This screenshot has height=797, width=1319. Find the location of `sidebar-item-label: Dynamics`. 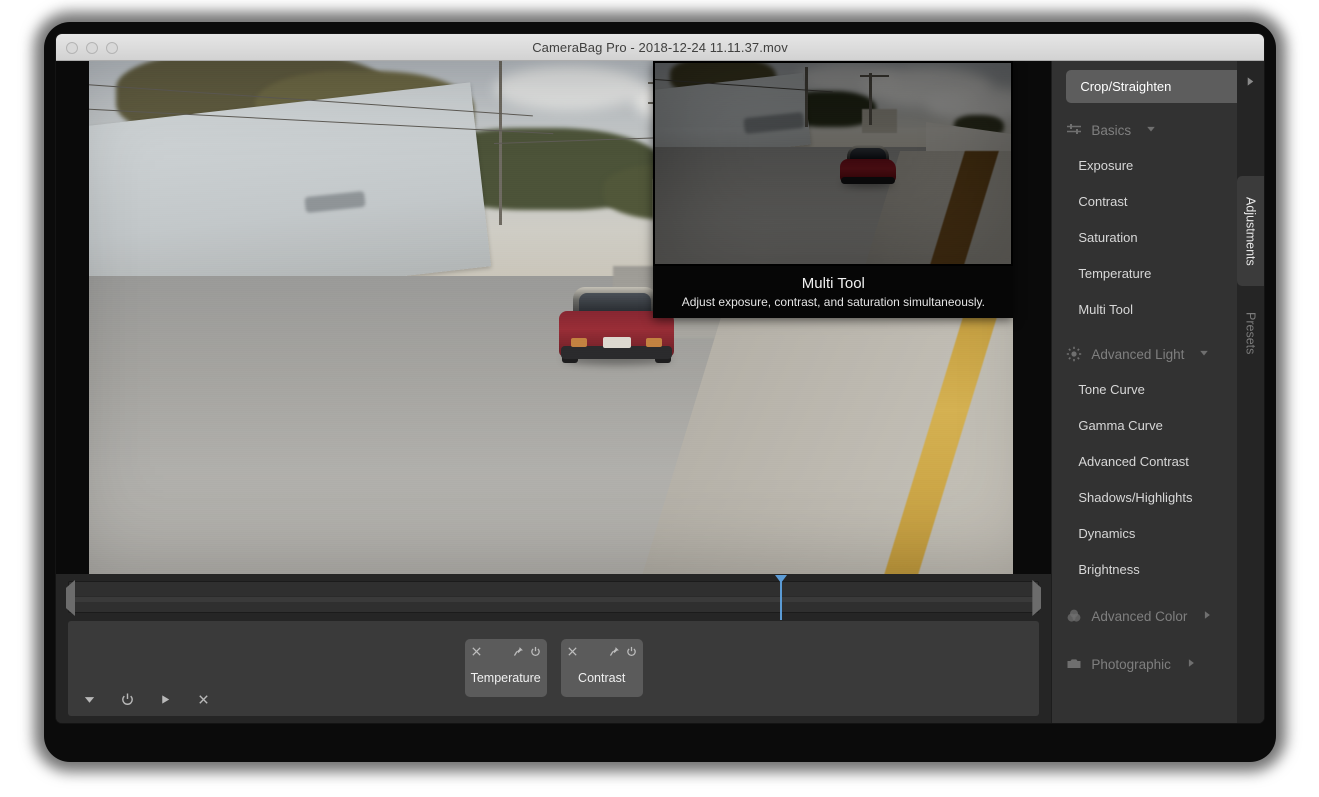

sidebar-item-label: Dynamics is located at coordinates (1107, 533).